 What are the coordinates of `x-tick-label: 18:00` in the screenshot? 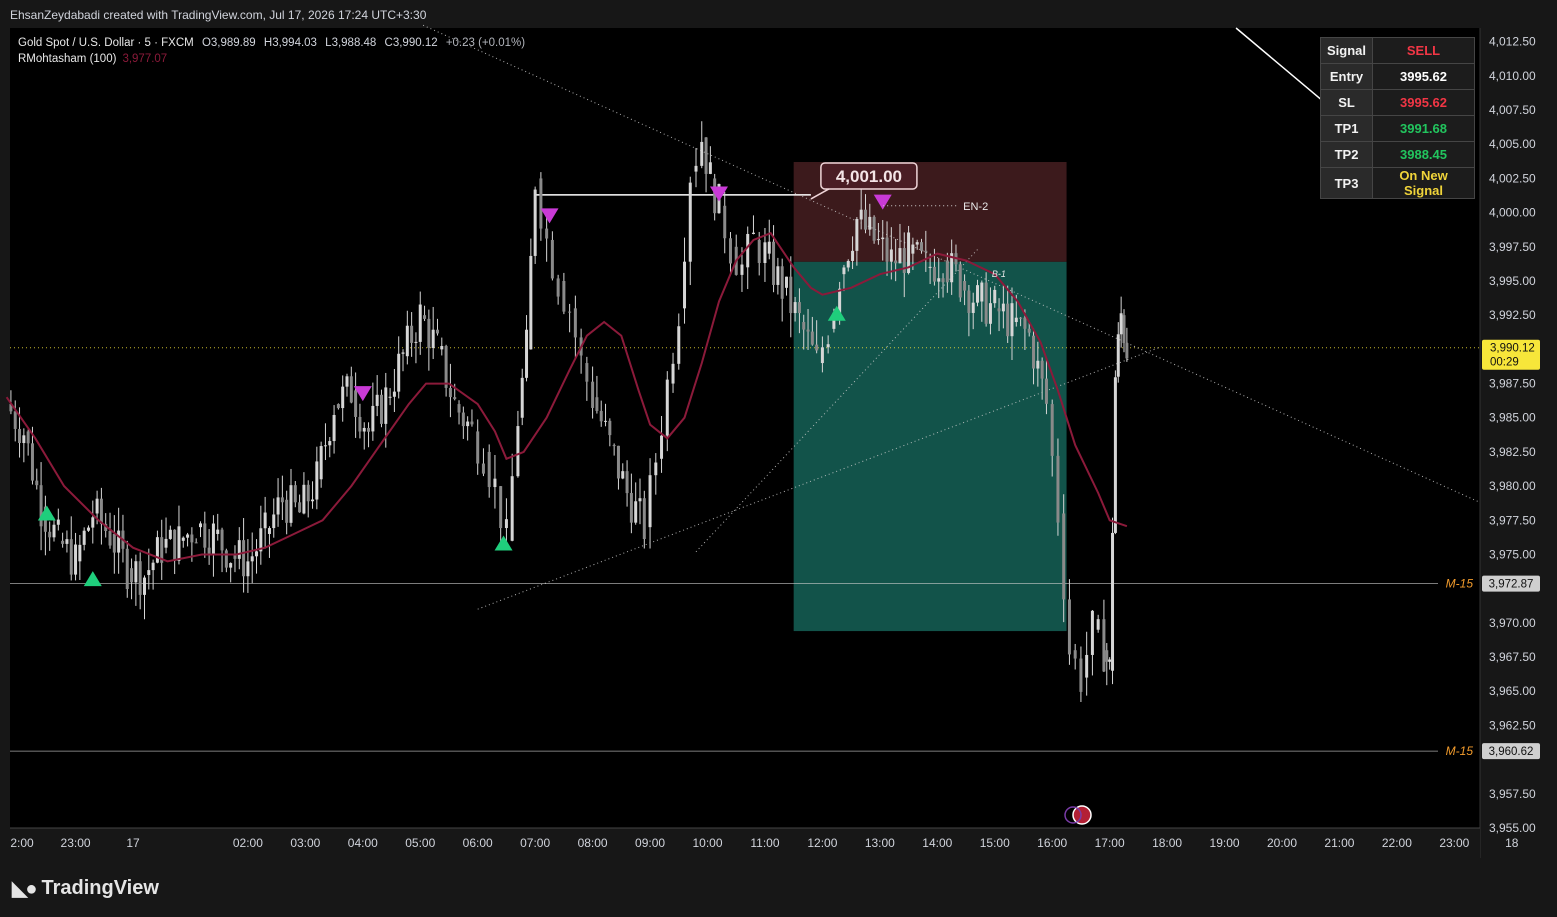 It's located at (1167, 843).